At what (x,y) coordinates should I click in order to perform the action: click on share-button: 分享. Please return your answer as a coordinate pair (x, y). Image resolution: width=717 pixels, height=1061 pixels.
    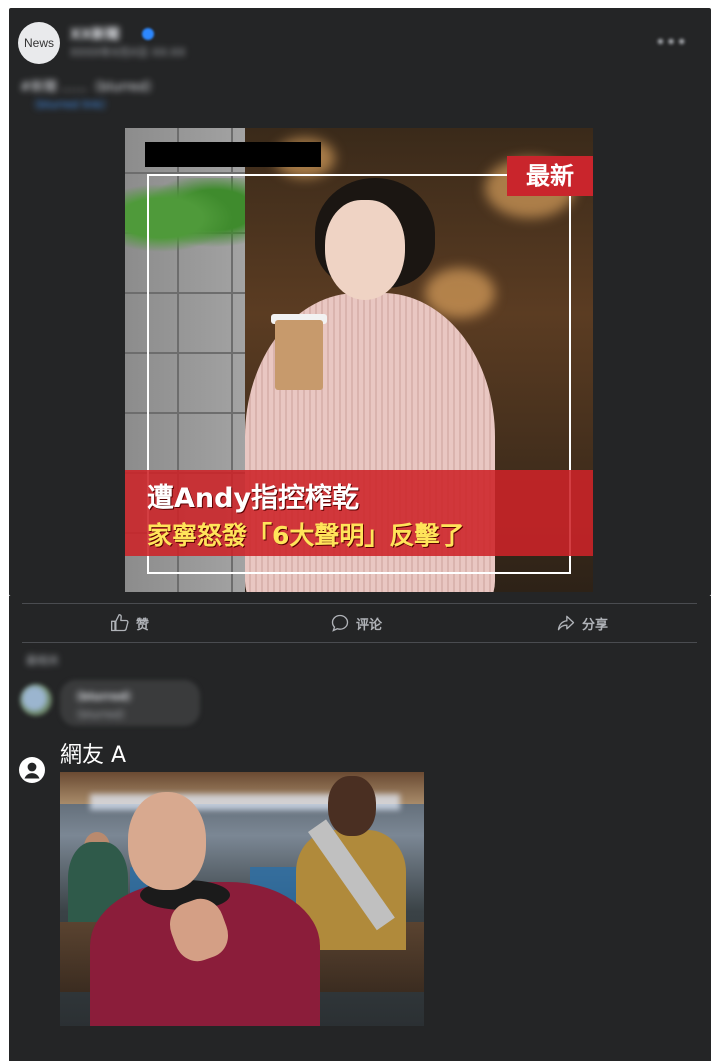
    Looking at the image, I should click on (582, 623).